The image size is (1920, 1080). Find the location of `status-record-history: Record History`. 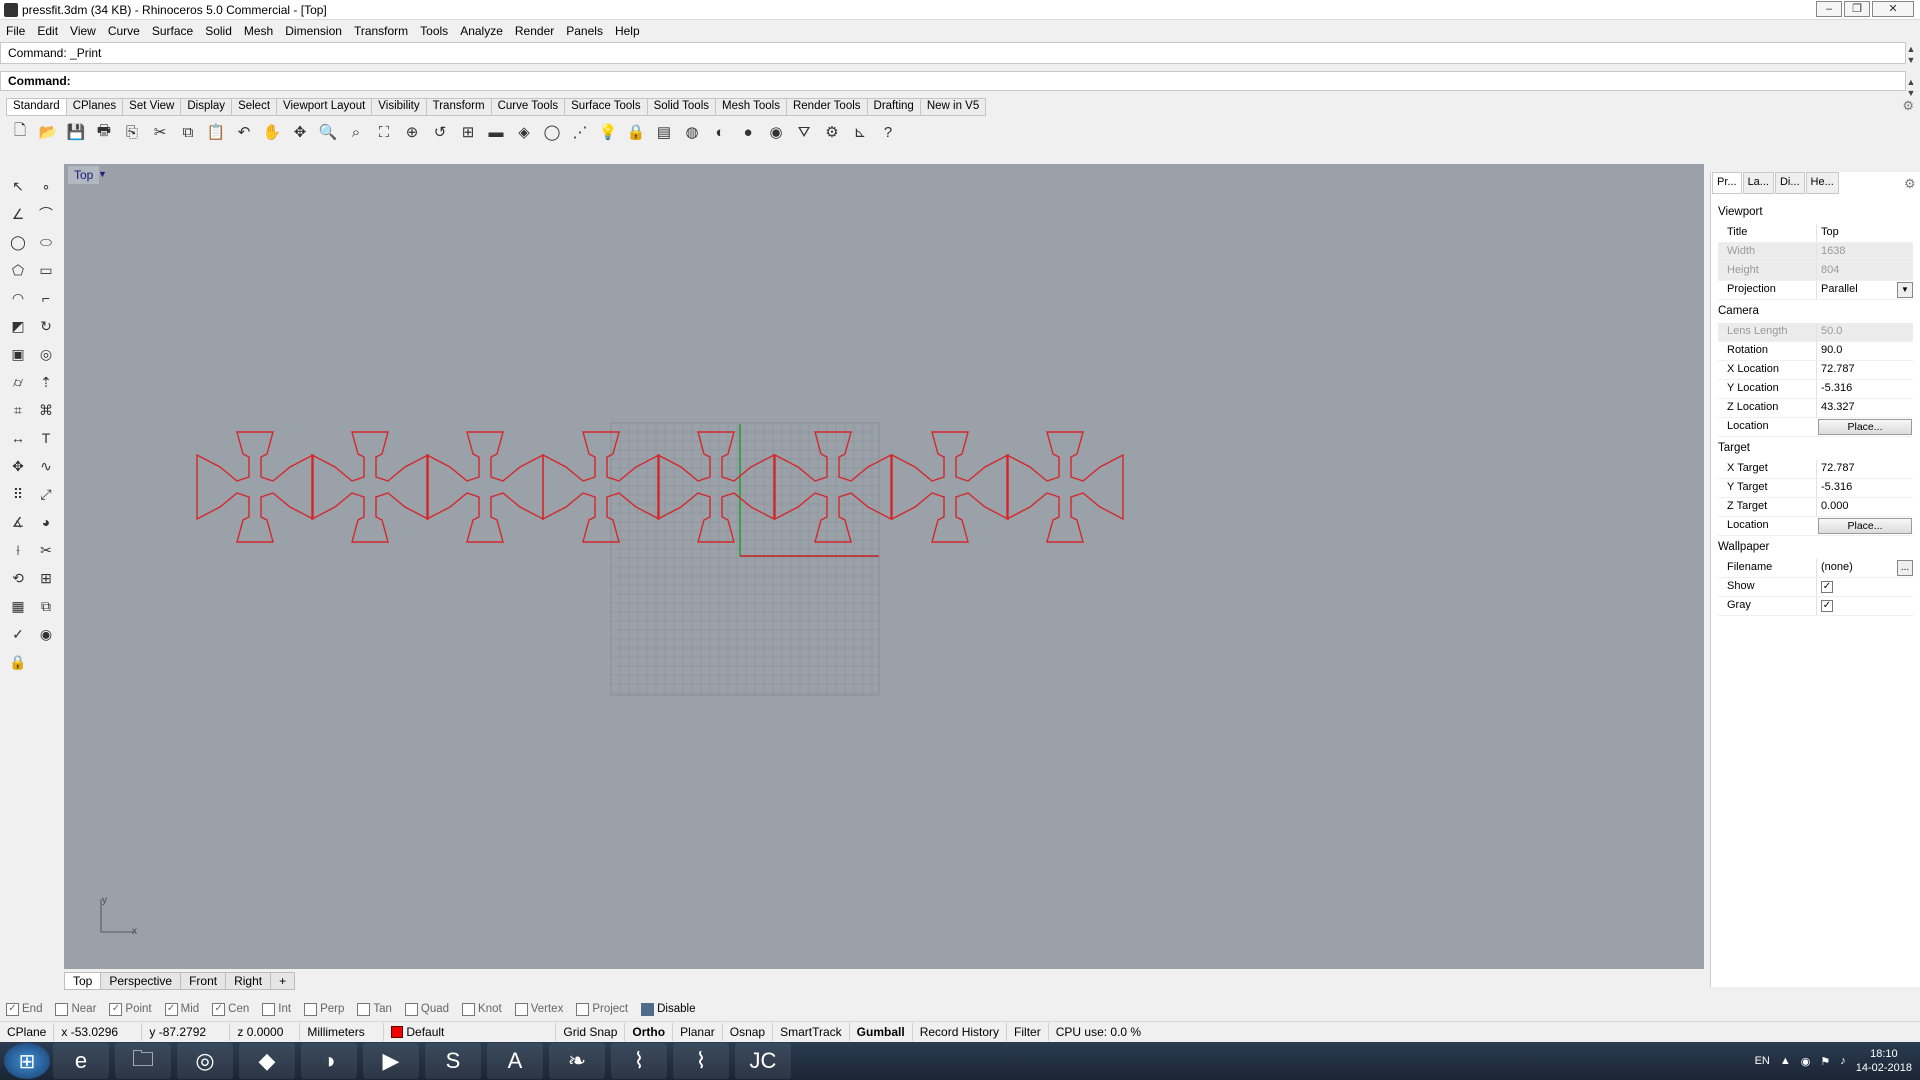

status-record-history: Record History is located at coordinates (960, 1031).